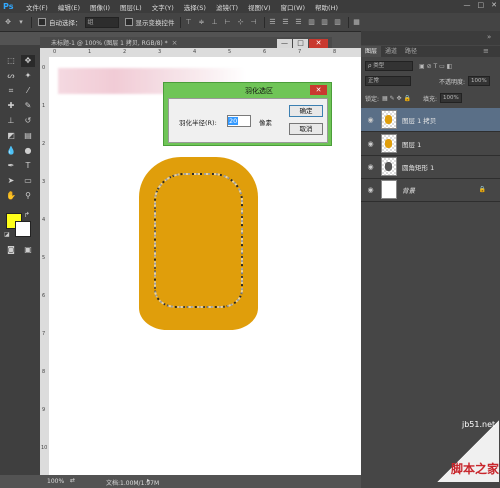 The width and height of the screenshot is (500, 488). What do you see at coordinates (299, 22) in the screenshot?
I see `distribute-bottom-icon: ☰` at bounding box center [299, 22].